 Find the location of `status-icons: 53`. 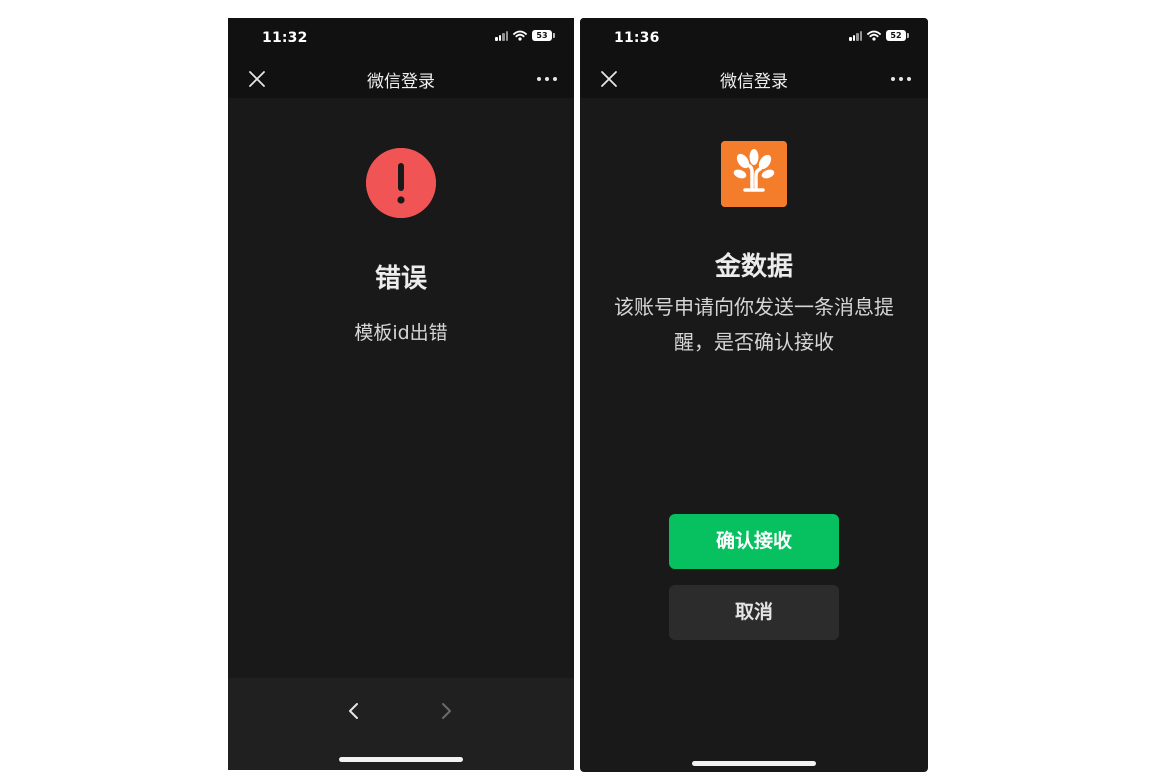

status-icons: 53 is located at coordinates (525, 35).